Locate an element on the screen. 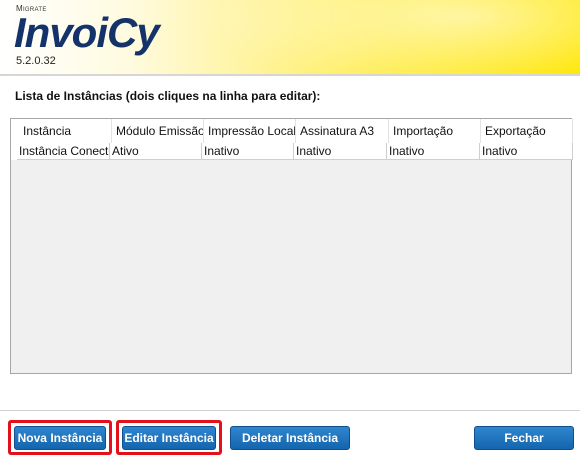 The image size is (580, 460). cell-exportacao: Inativo is located at coordinates (526, 151).